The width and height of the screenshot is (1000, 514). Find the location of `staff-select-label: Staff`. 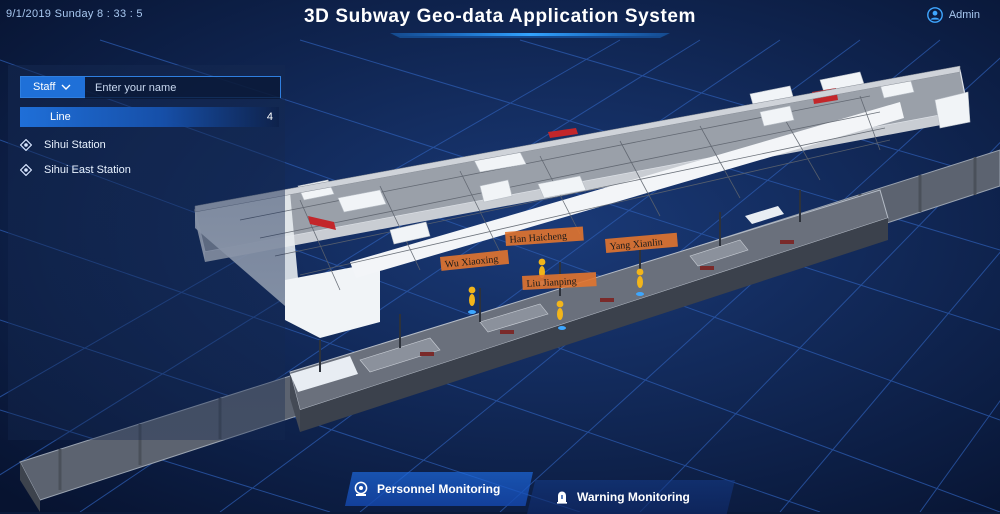

staff-select-label: Staff is located at coordinates (44, 87).